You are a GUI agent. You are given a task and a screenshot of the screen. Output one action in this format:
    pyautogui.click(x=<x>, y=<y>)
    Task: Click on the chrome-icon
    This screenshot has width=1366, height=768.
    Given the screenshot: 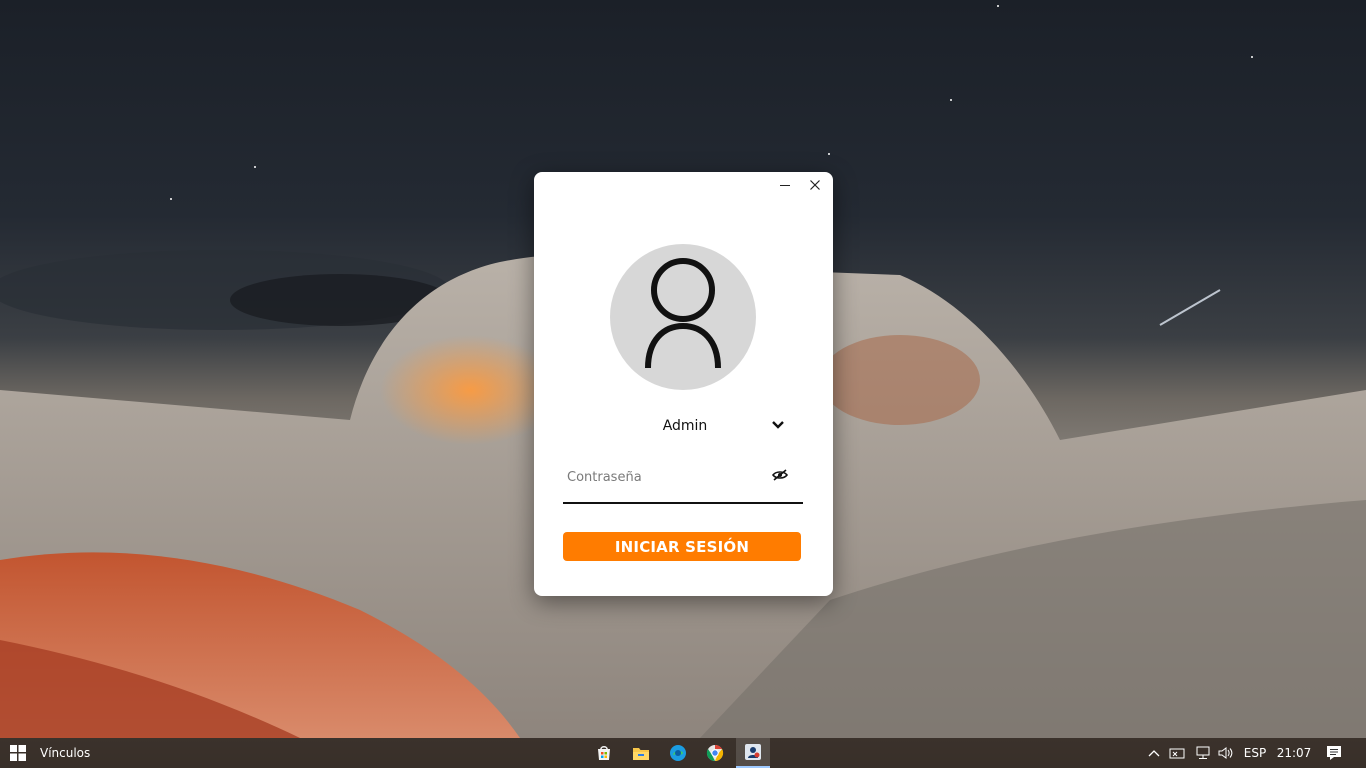 What is the action you would take?
    pyautogui.click(x=715, y=753)
    